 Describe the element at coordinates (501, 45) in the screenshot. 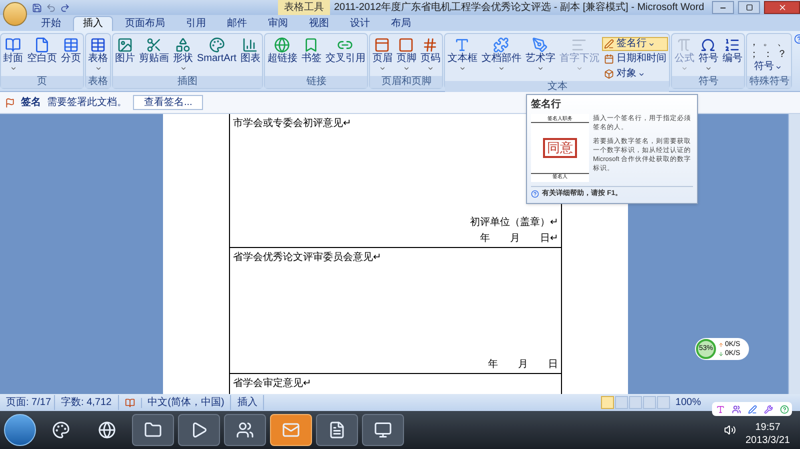

I see `puzzle-icon` at that location.